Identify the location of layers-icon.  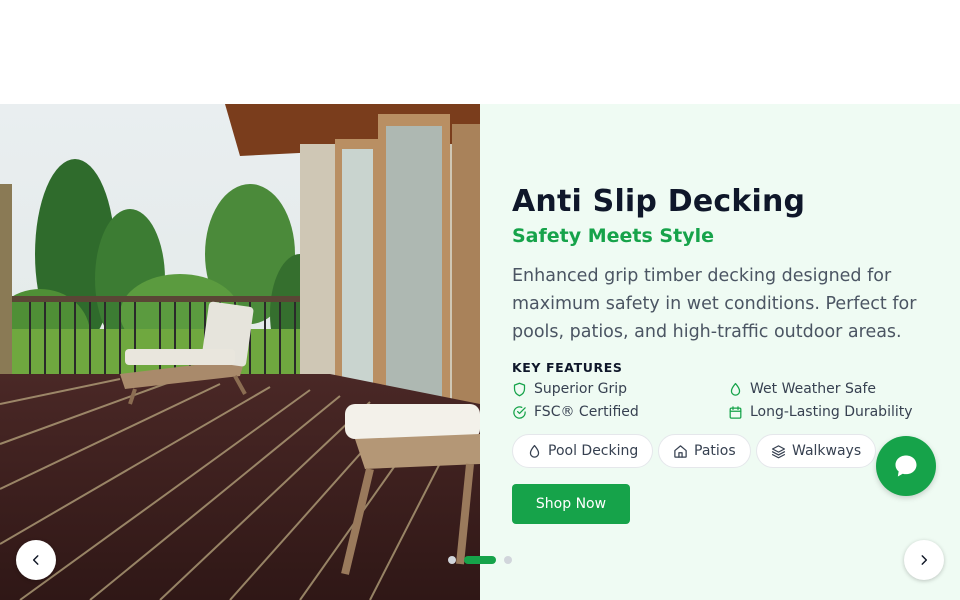
(778, 451).